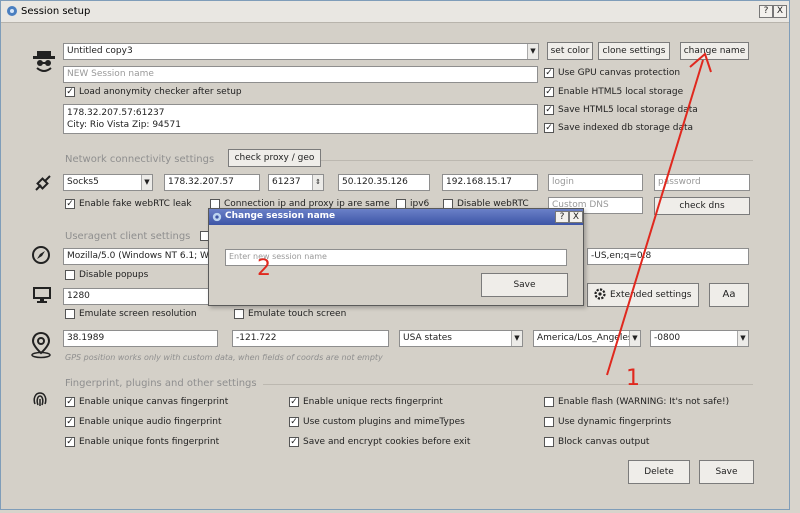 The image size is (800, 513). Describe the element at coordinates (659, 214) in the screenshot. I see `annotation-arrow` at that location.